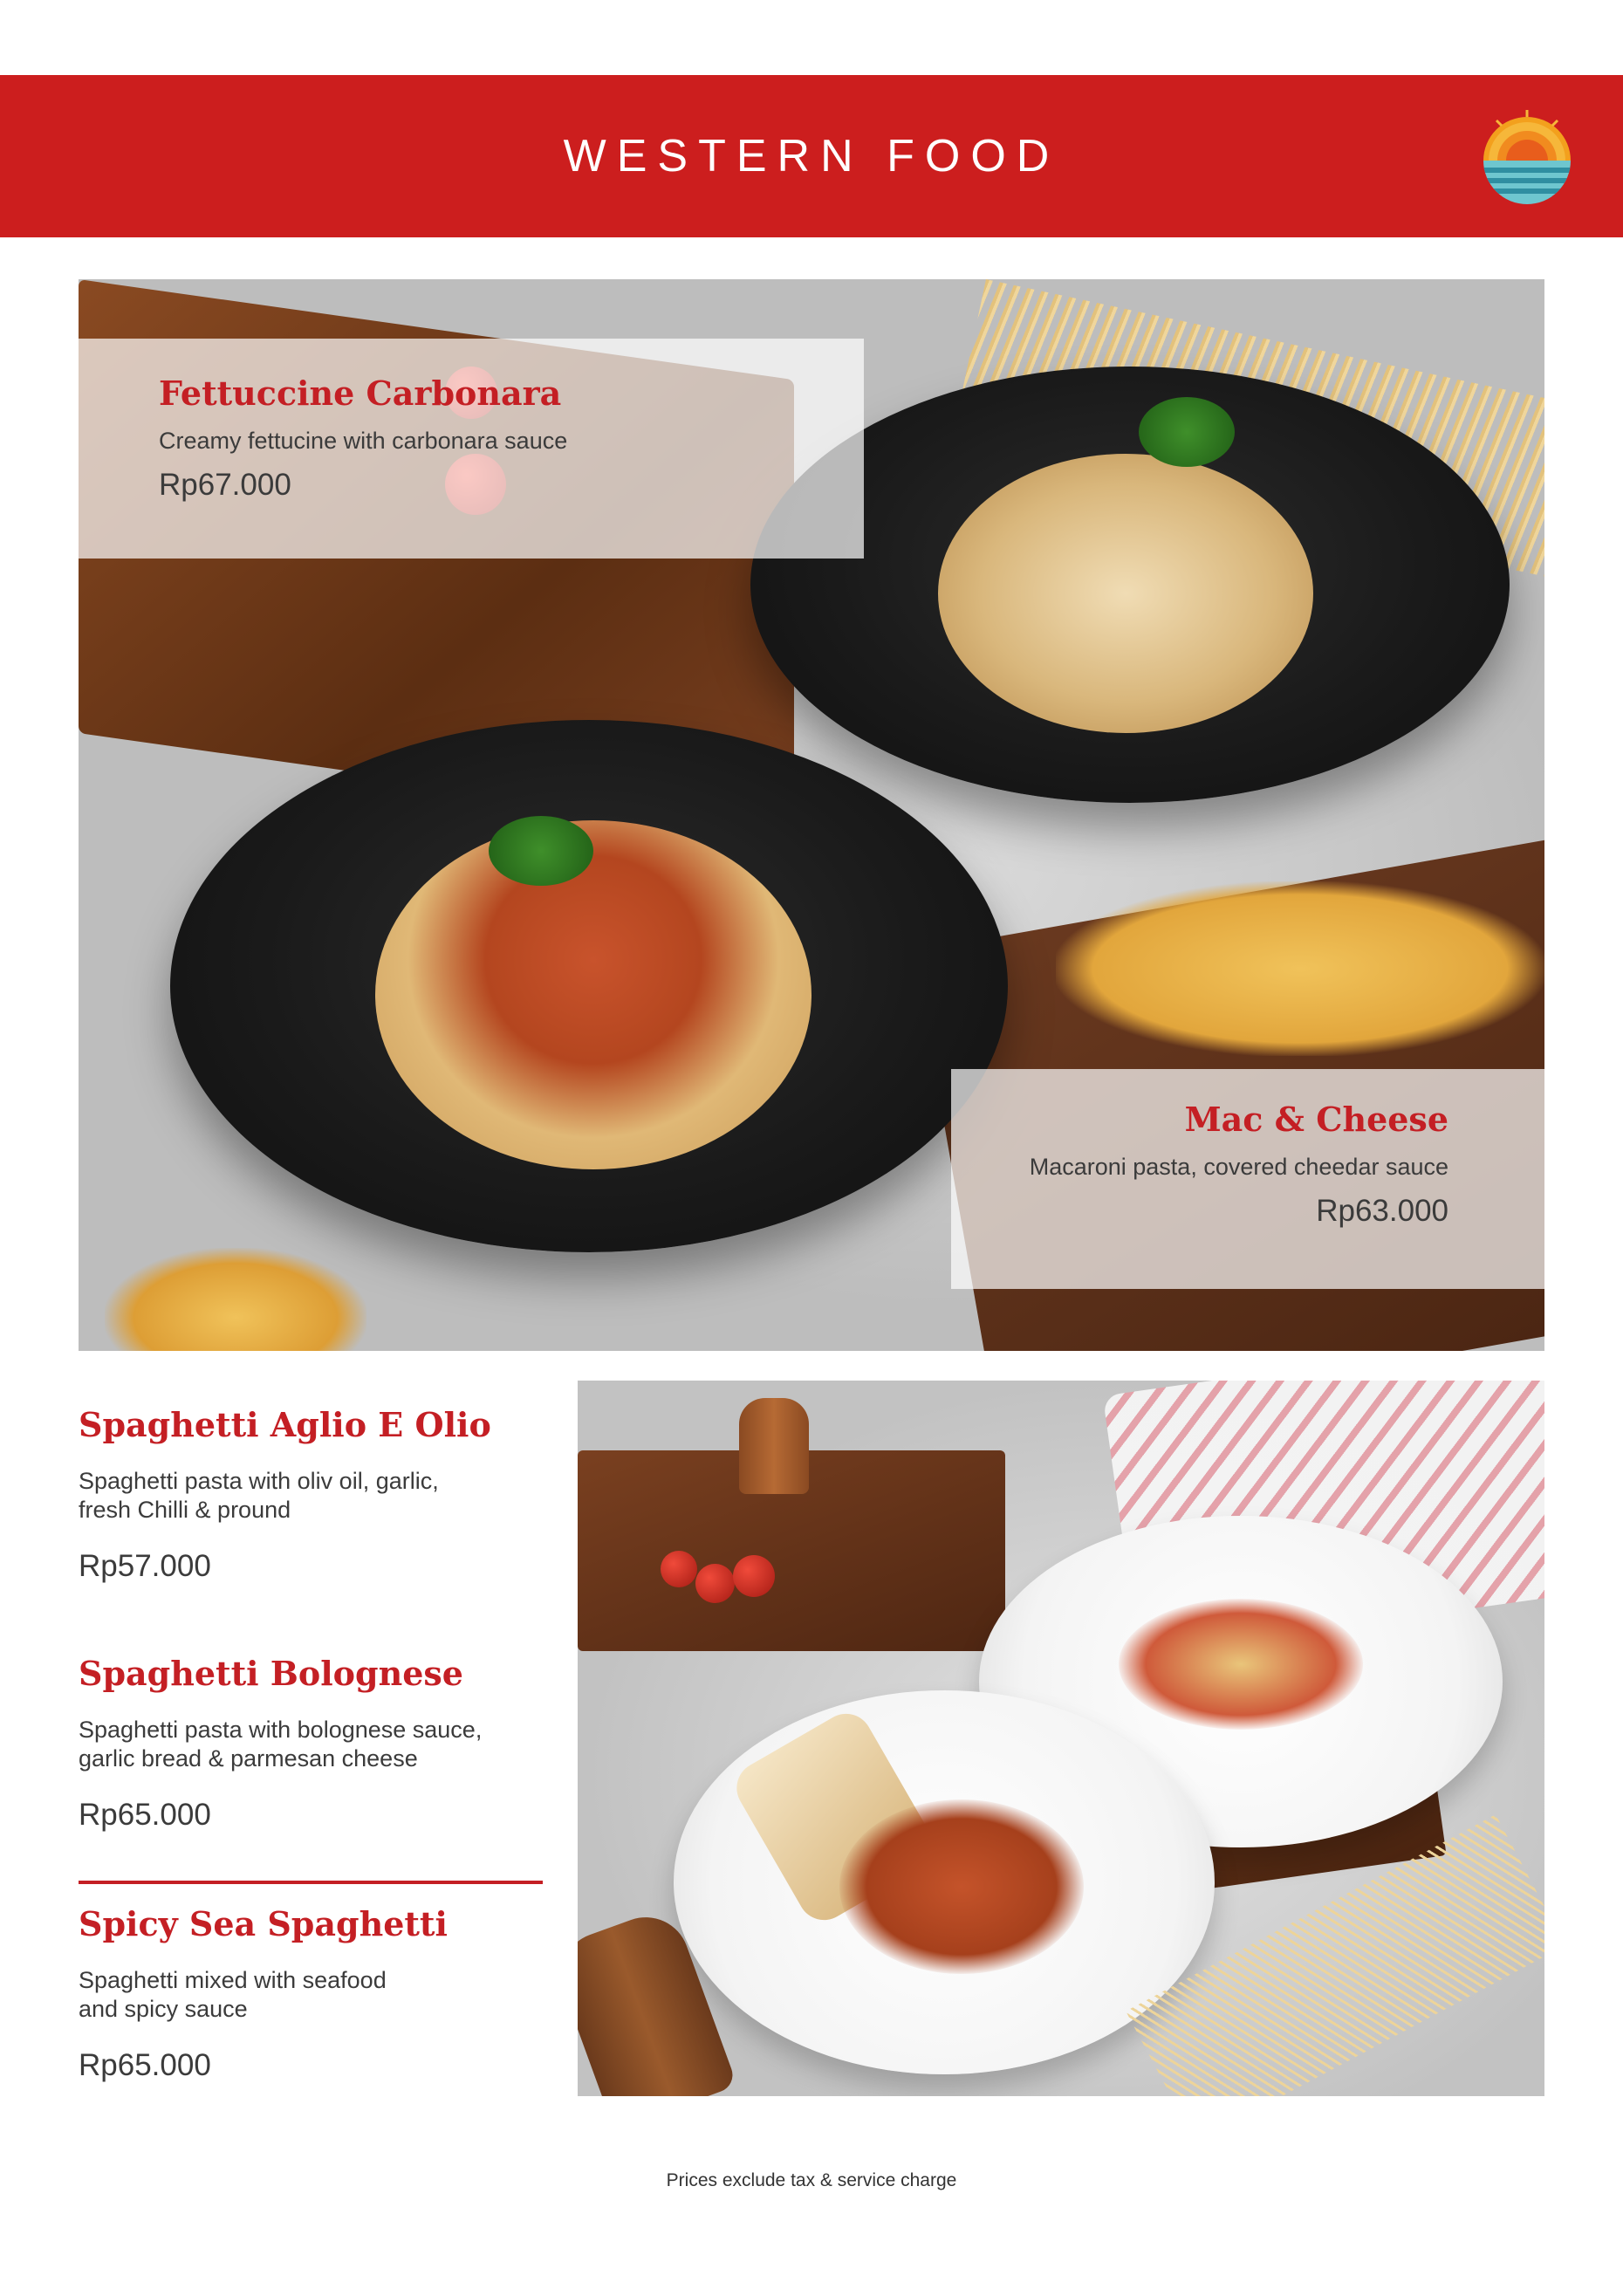 The width and height of the screenshot is (1623, 2296). What do you see at coordinates (1316, 1120) in the screenshot?
I see `dish-name: Mac & Cheese` at bounding box center [1316, 1120].